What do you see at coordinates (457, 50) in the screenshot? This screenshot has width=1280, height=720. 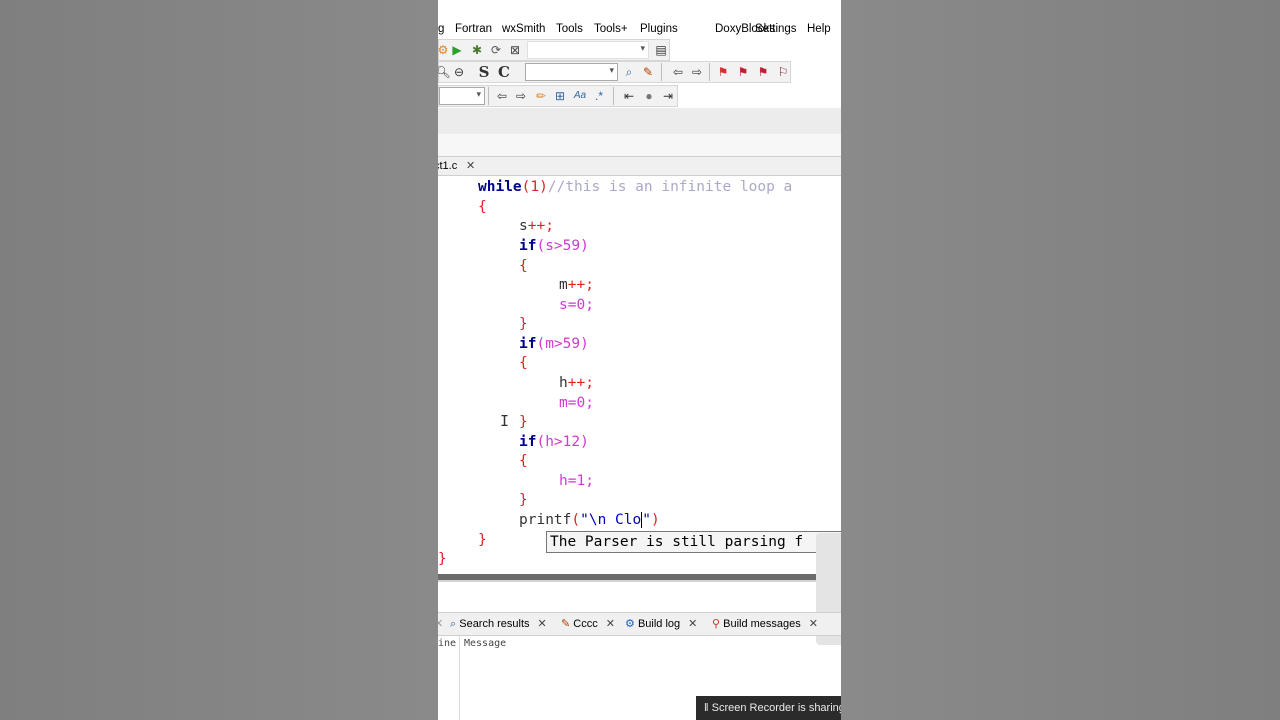 I see `run-icon: ▶` at bounding box center [457, 50].